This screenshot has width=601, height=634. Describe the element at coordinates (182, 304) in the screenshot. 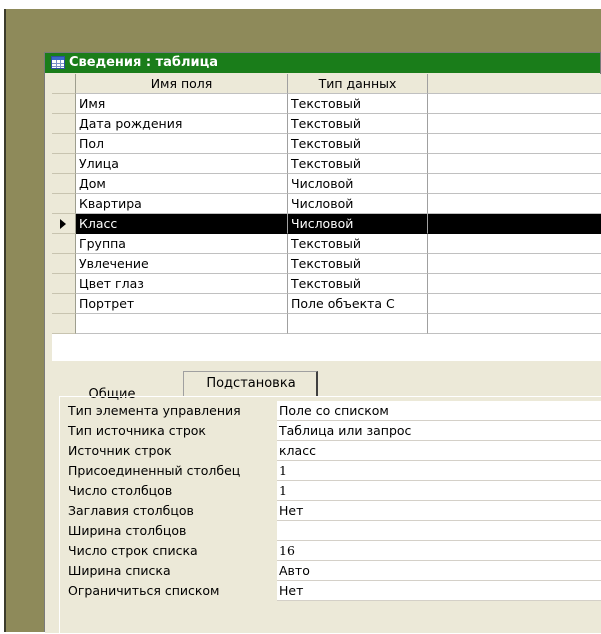

I see `field-name-cell: Портрет` at that location.